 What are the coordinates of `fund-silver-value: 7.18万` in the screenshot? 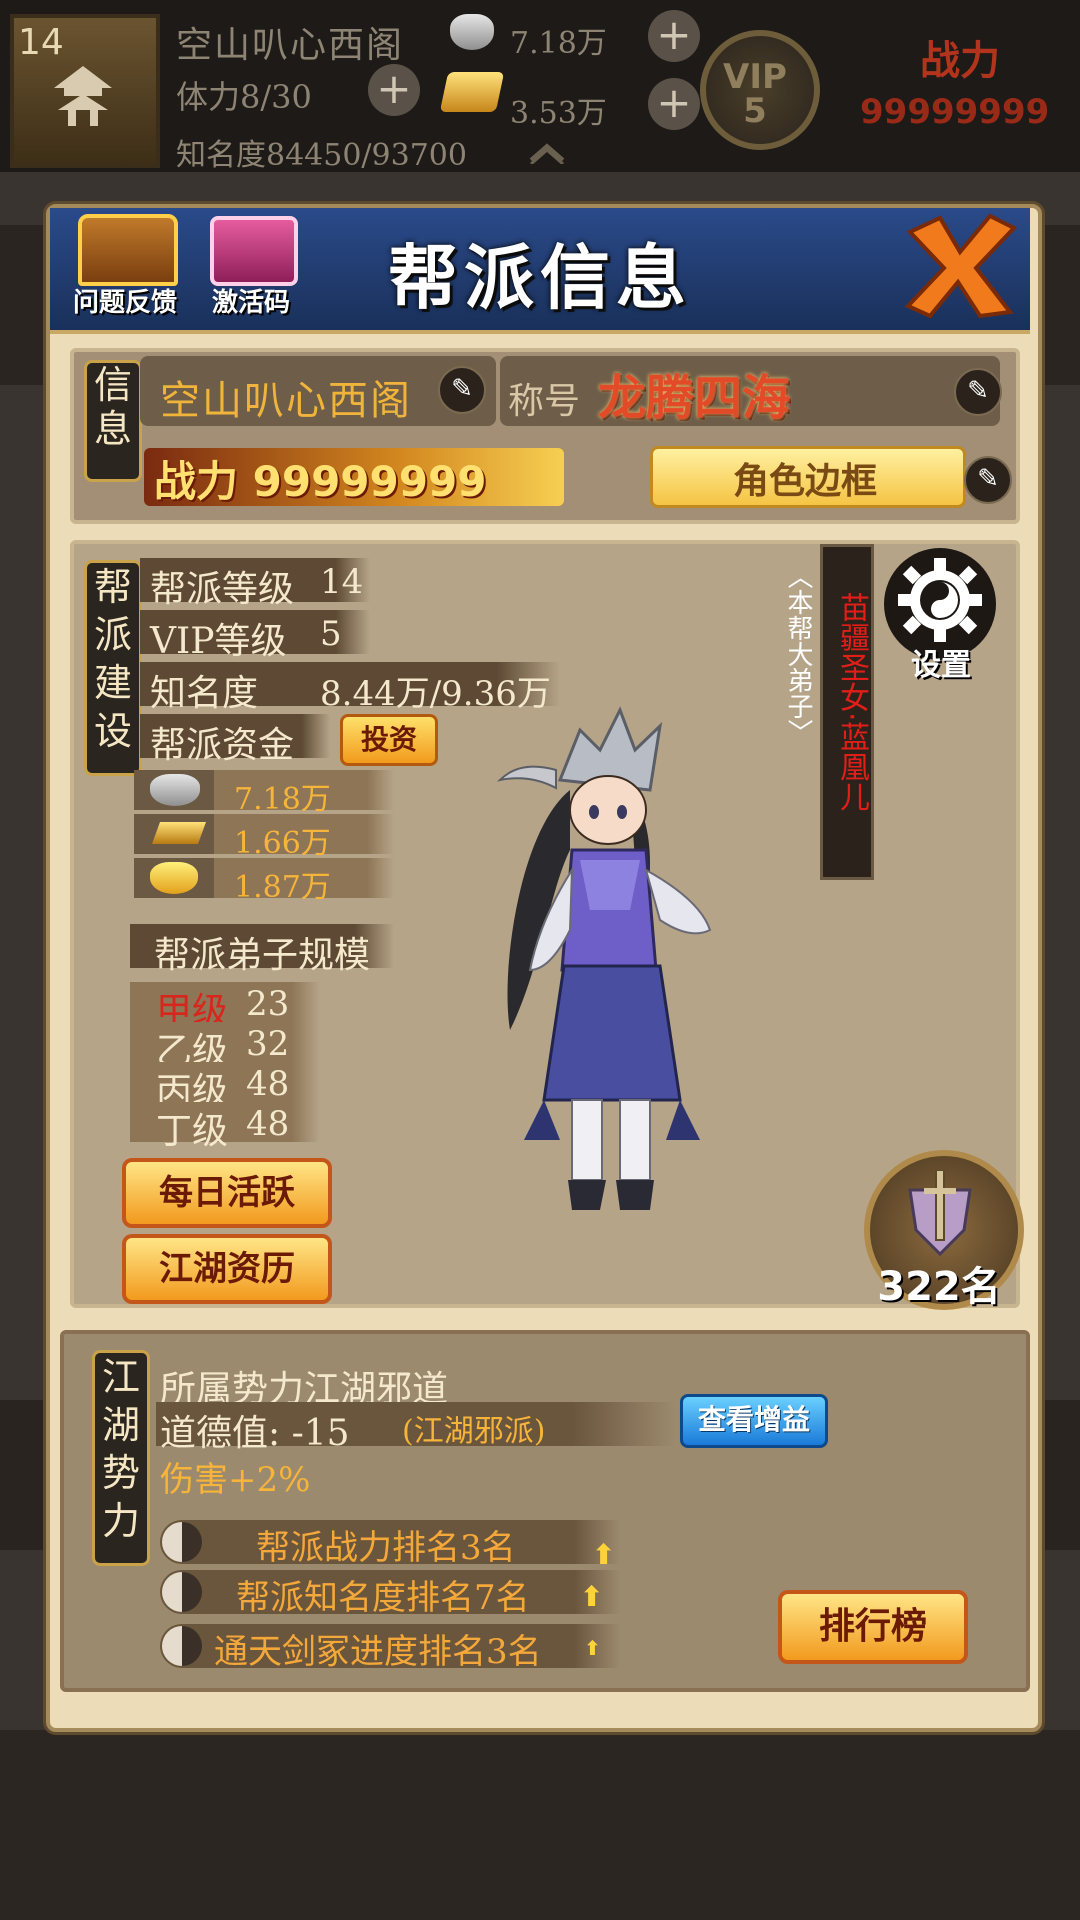 It's located at (282, 799).